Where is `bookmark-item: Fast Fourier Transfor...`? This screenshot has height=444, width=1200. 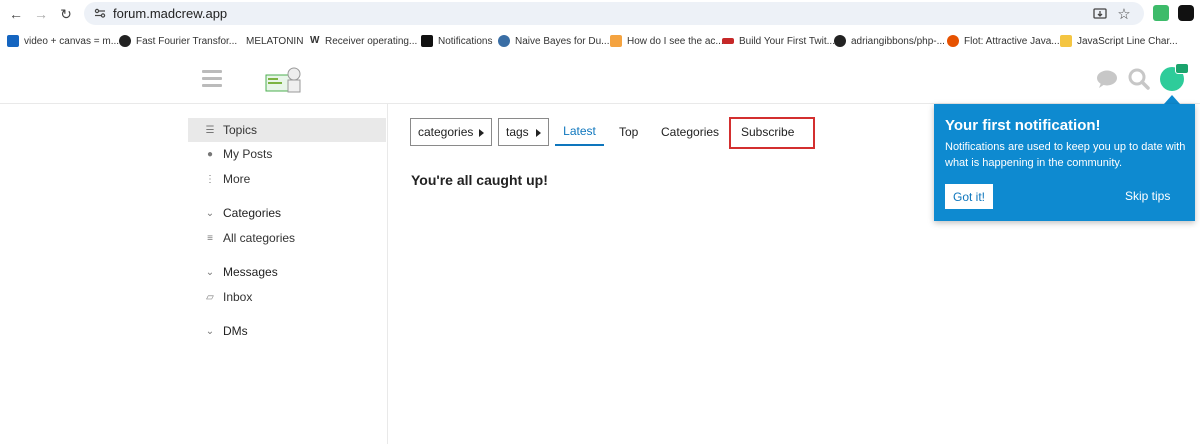
bookmark-item: Fast Fourier Transfor... is located at coordinates (178, 41).